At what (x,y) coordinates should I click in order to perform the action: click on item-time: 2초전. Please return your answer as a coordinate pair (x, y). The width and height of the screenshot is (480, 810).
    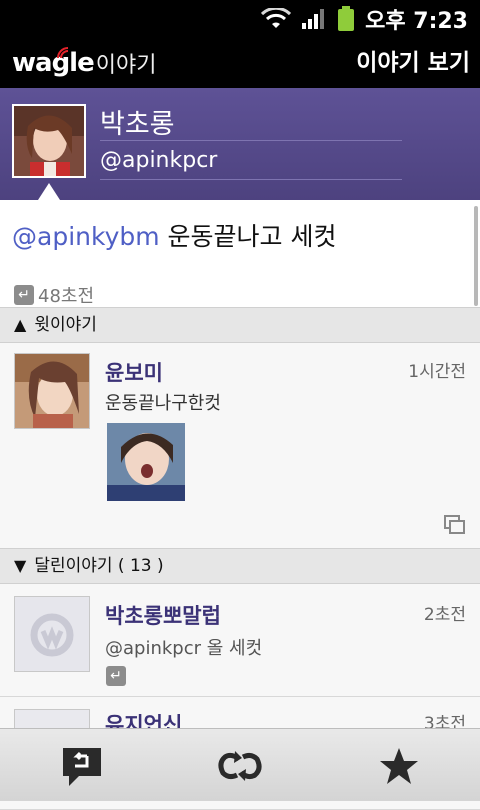
    Looking at the image, I should click on (444, 615).